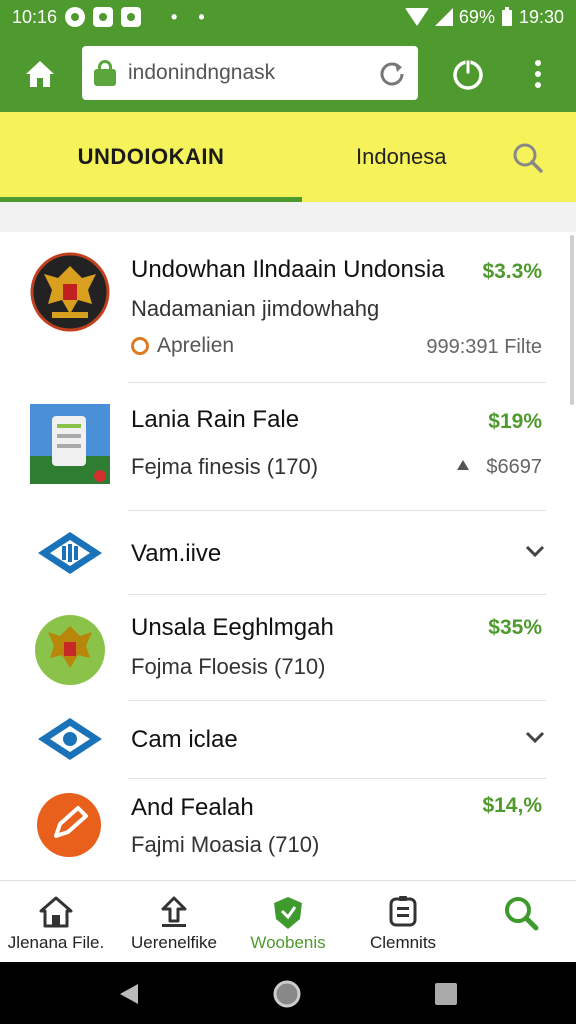 The image size is (576, 1024). Describe the element at coordinates (515, 421) in the screenshot. I see `item-percent: $19%` at that location.